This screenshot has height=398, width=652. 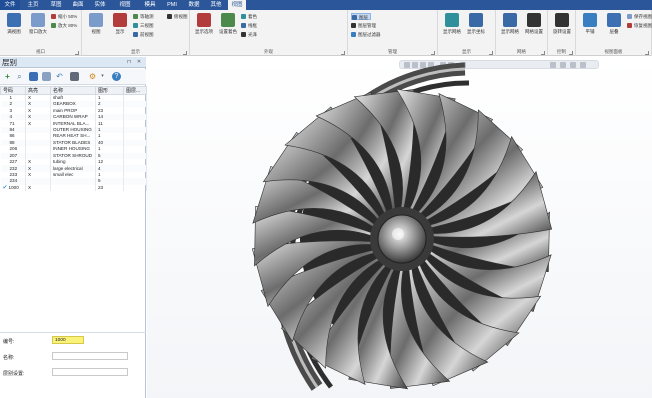 I want to click on layer-set-field, so click(x=90, y=372).